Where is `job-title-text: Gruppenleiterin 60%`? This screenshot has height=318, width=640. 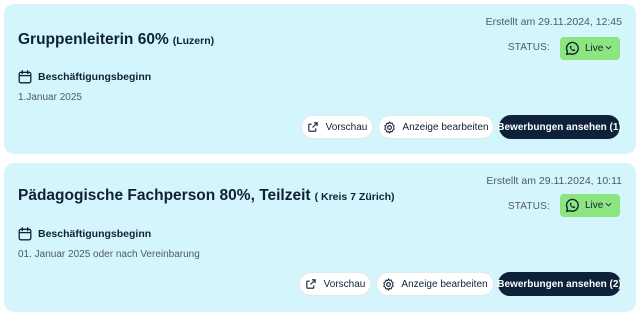 job-title-text: Gruppenleiterin 60% is located at coordinates (93, 39).